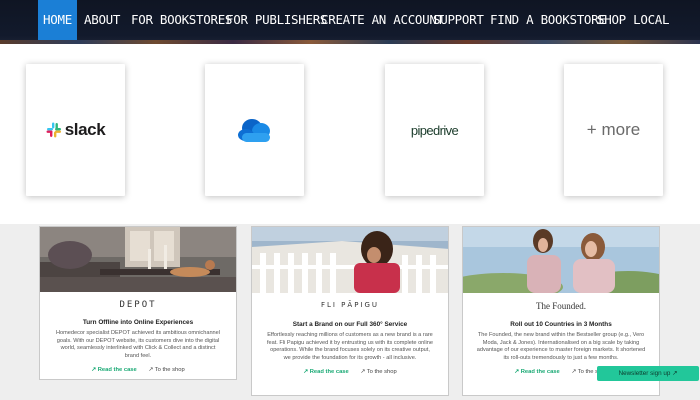  What do you see at coordinates (382, 20) in the screenshot?
I see `nav-create-account: CREATE AN ACCOUNT` at bounding box center [382, 20].